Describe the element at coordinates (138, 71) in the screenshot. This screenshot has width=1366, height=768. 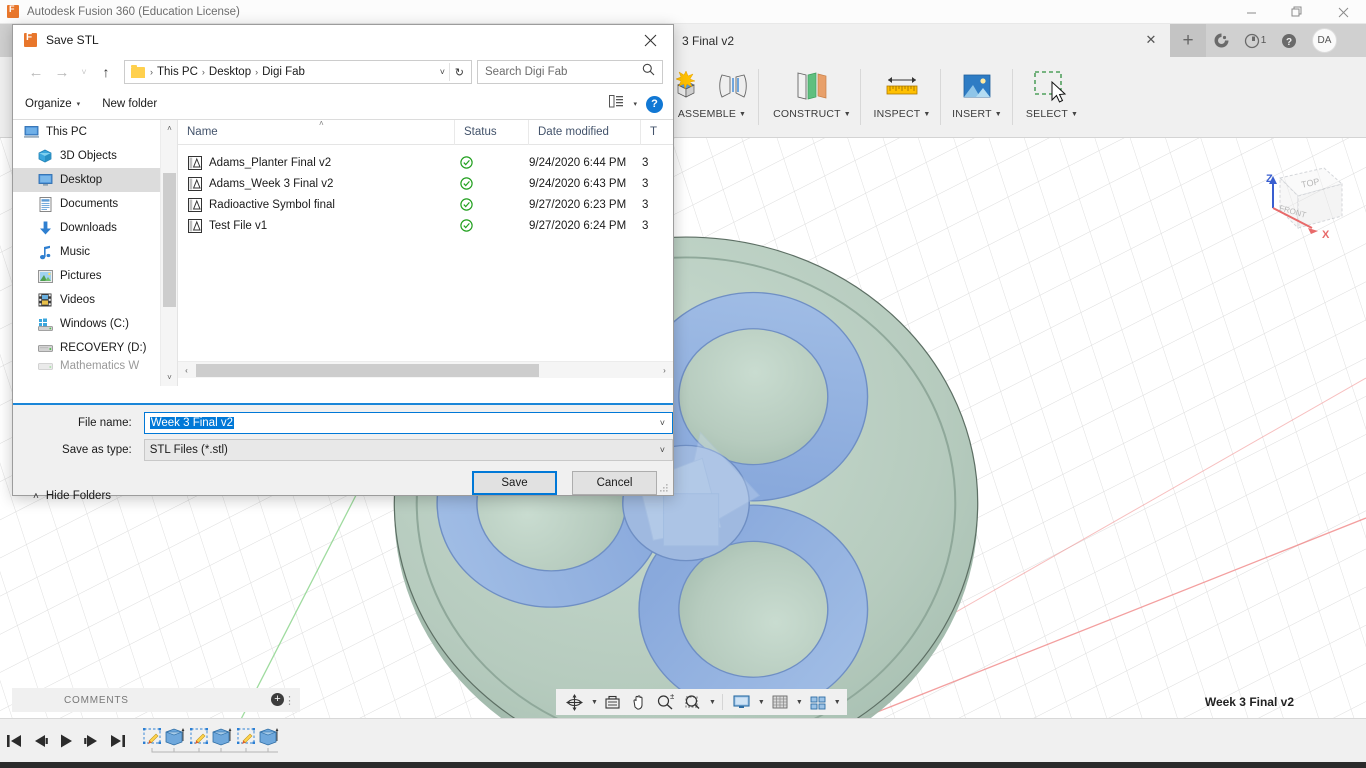
I see `folder-icon` at that location.